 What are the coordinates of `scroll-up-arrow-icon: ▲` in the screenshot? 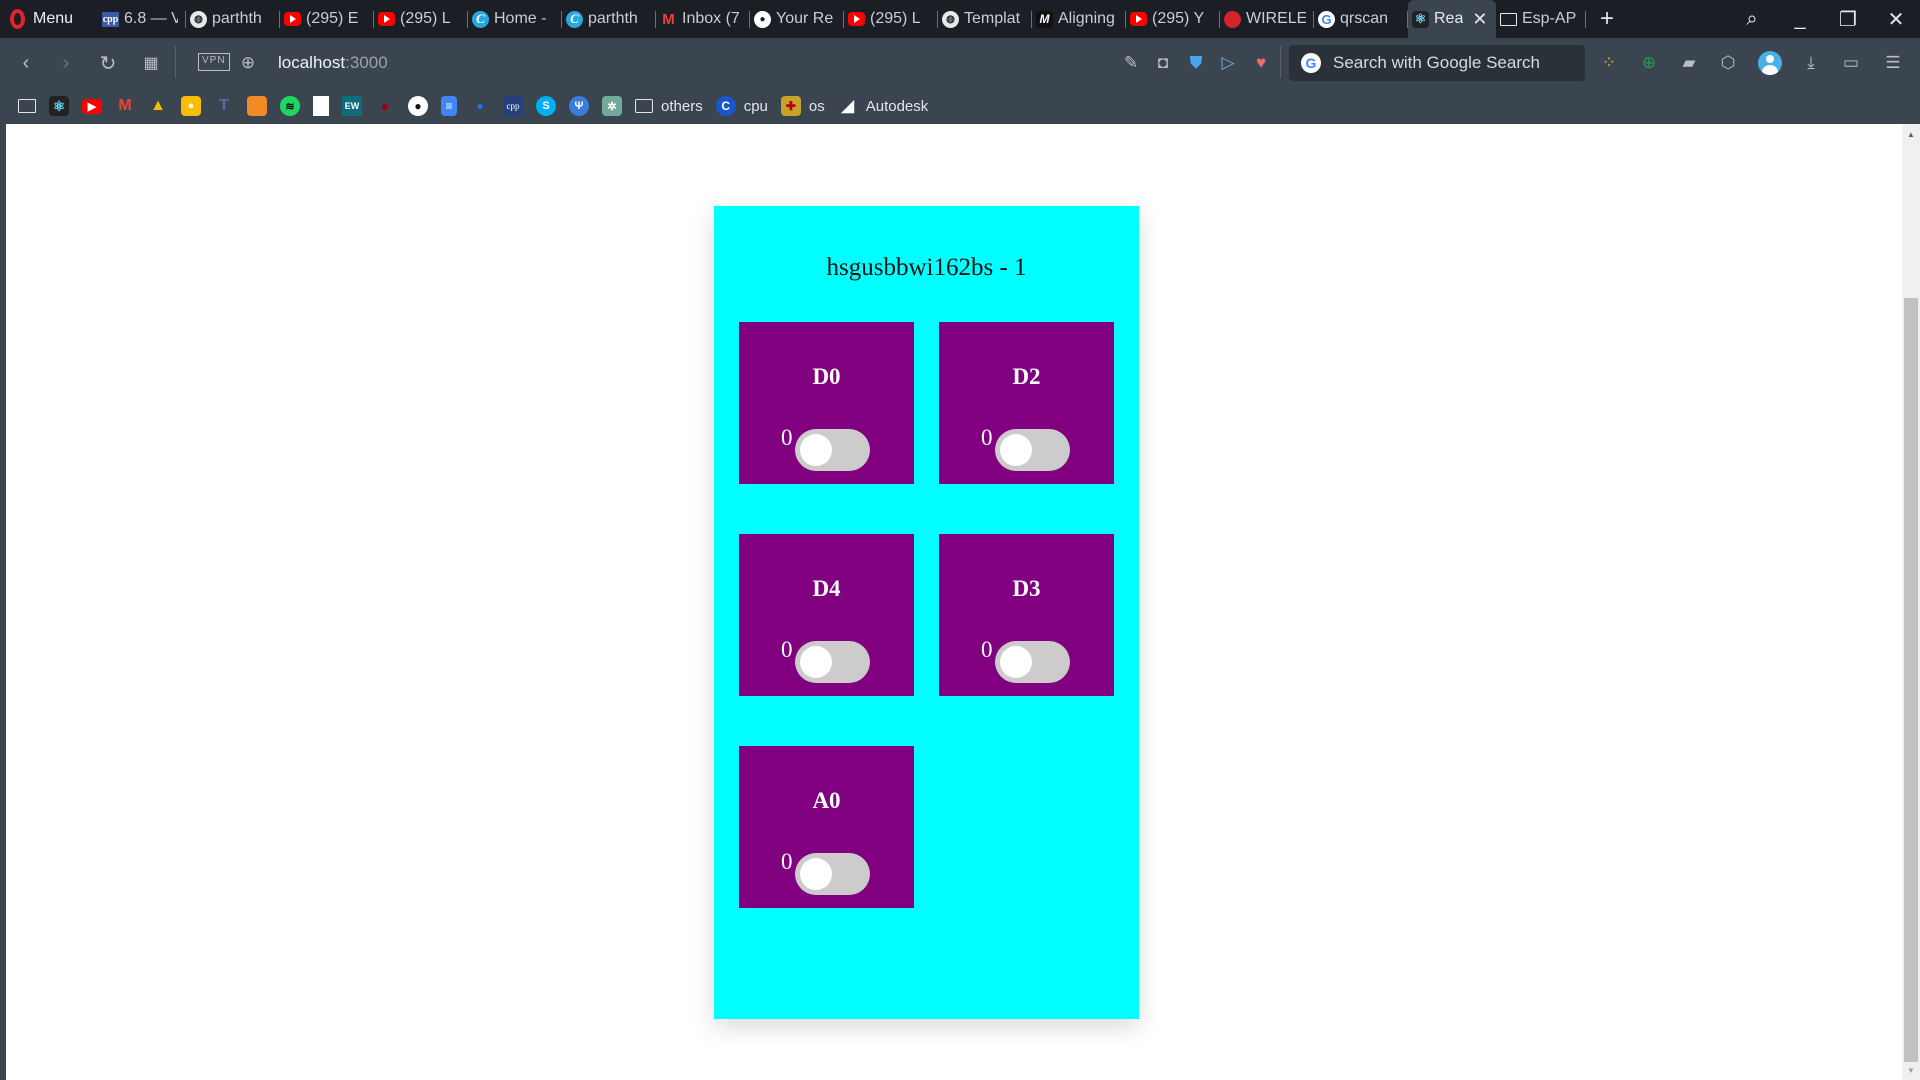 It's located at (1911, 134).